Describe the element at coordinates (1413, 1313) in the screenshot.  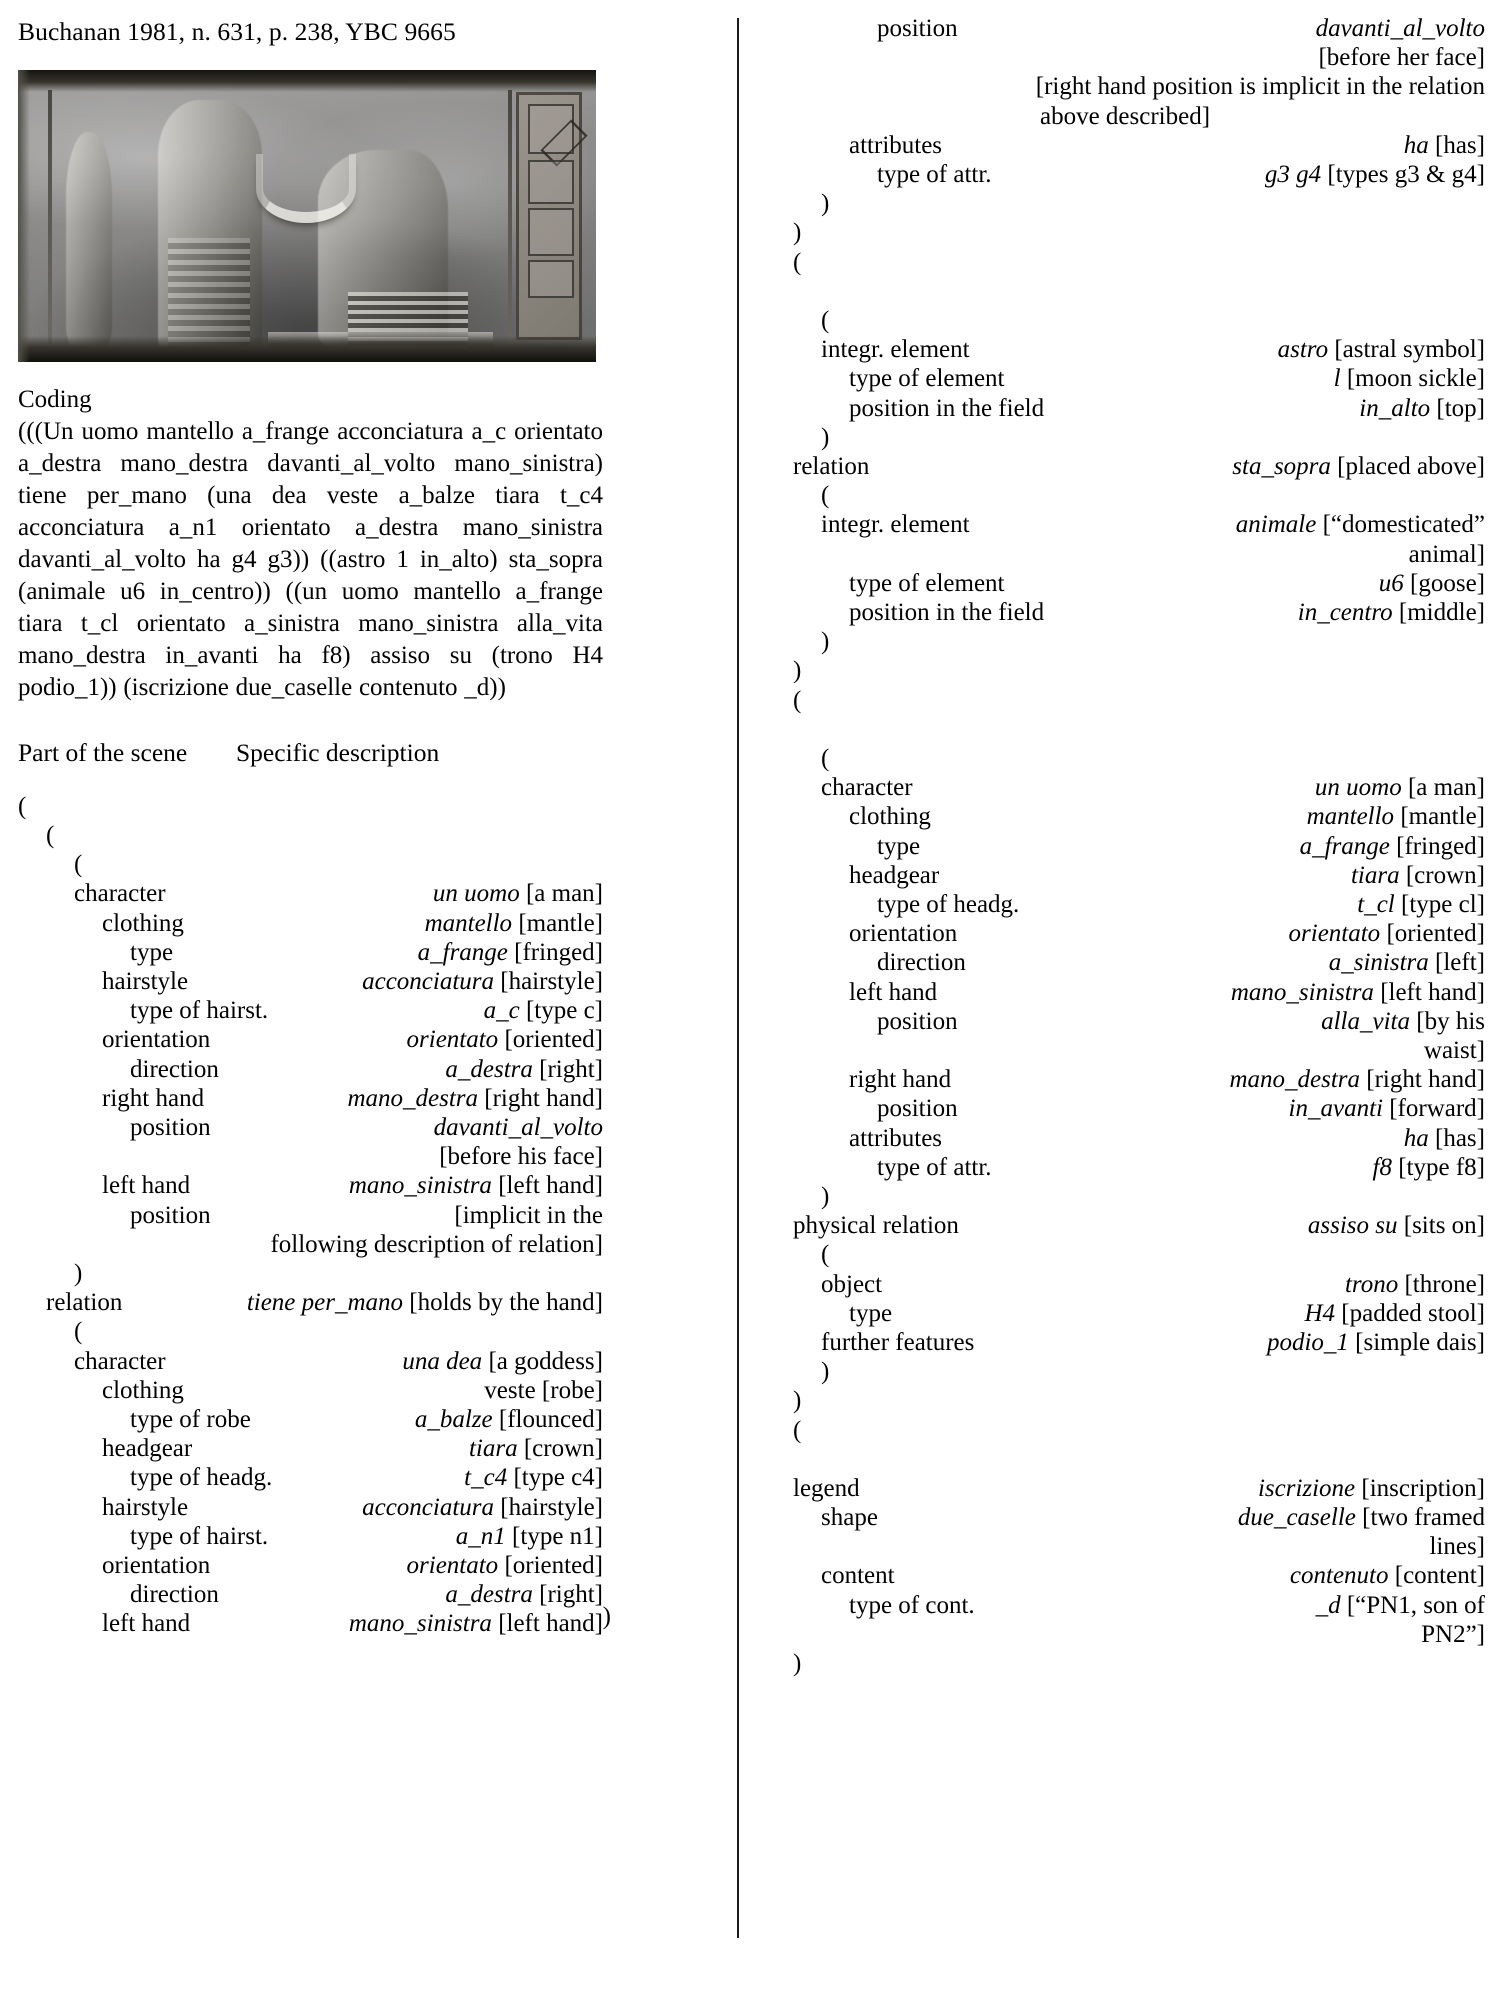
I see `english-gloss: [padded stool]` at that location.